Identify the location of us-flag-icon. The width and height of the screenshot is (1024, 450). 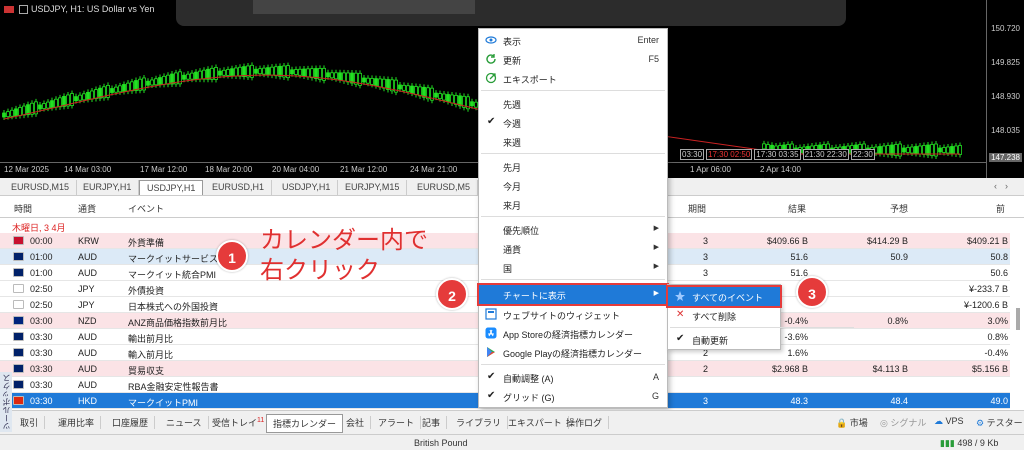
(9, 10).